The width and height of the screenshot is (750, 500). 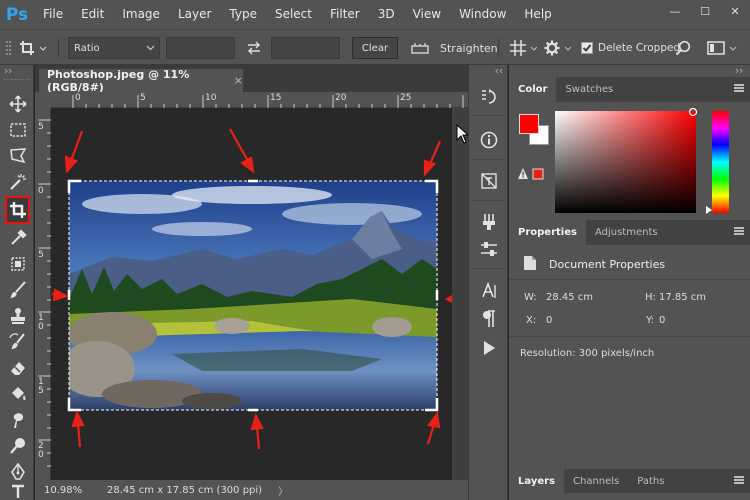 I want to click on menu-filter: Filter, so click(x=345, y=14).